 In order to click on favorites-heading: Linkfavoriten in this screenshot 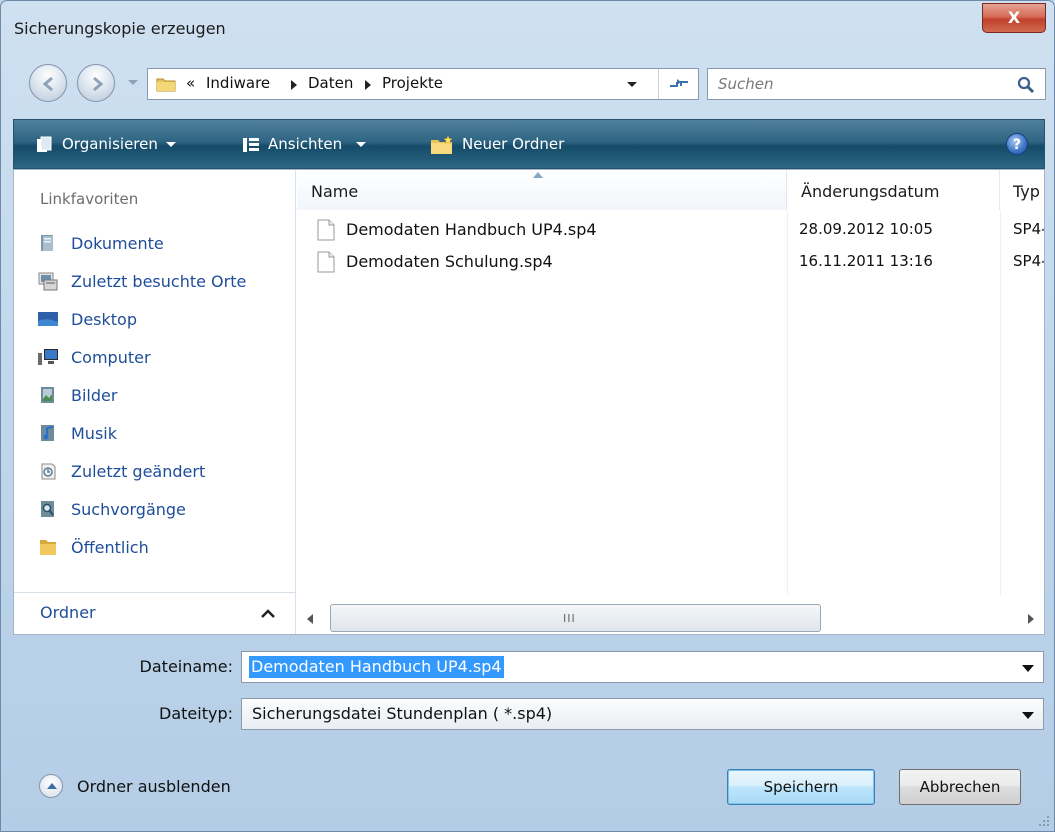, I will do `click(89, 199)`.